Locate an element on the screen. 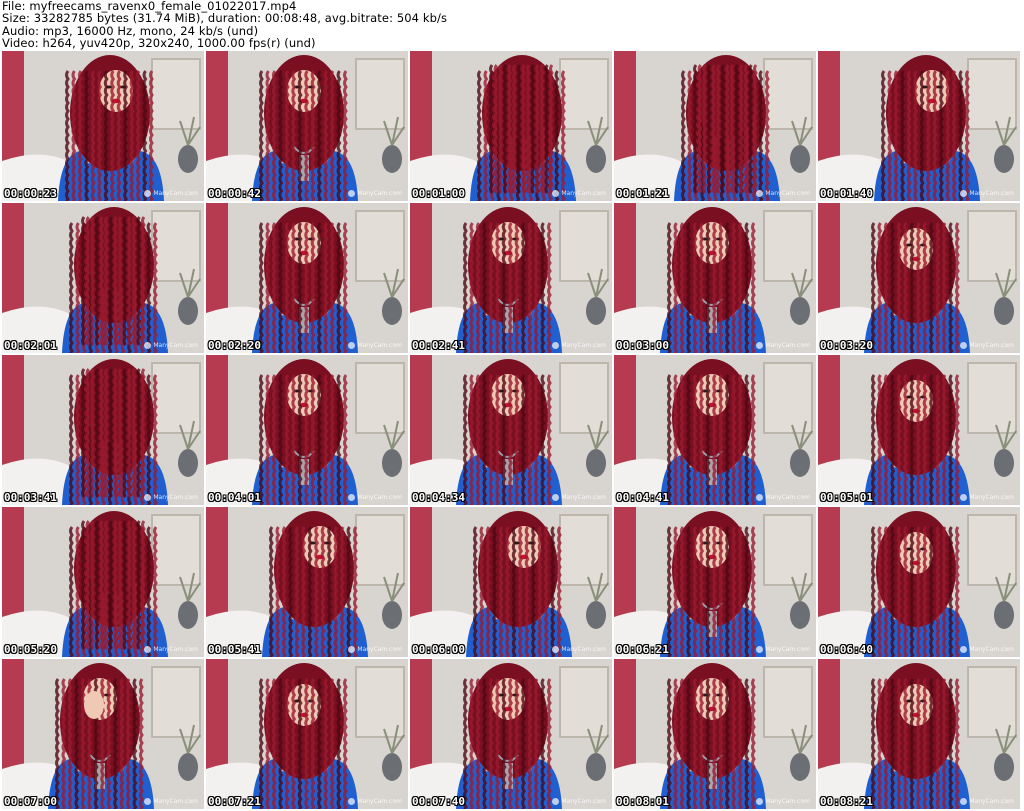  frame-timestamp: 00:04:41 is located at coordinates (642, 497).